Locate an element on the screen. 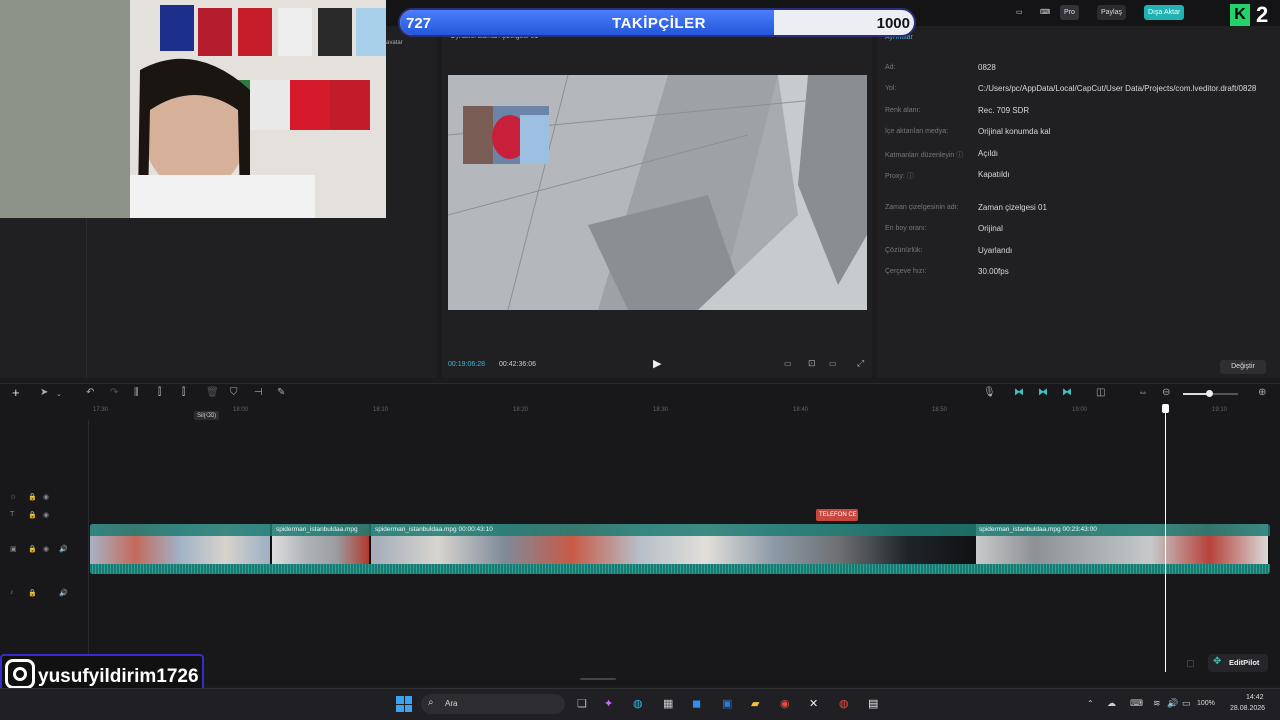 Image resolution: width=1280 pixels, height=720 pixels. prop-color-value: Rec. 709 SDR is located at coordinates (1004, 110).